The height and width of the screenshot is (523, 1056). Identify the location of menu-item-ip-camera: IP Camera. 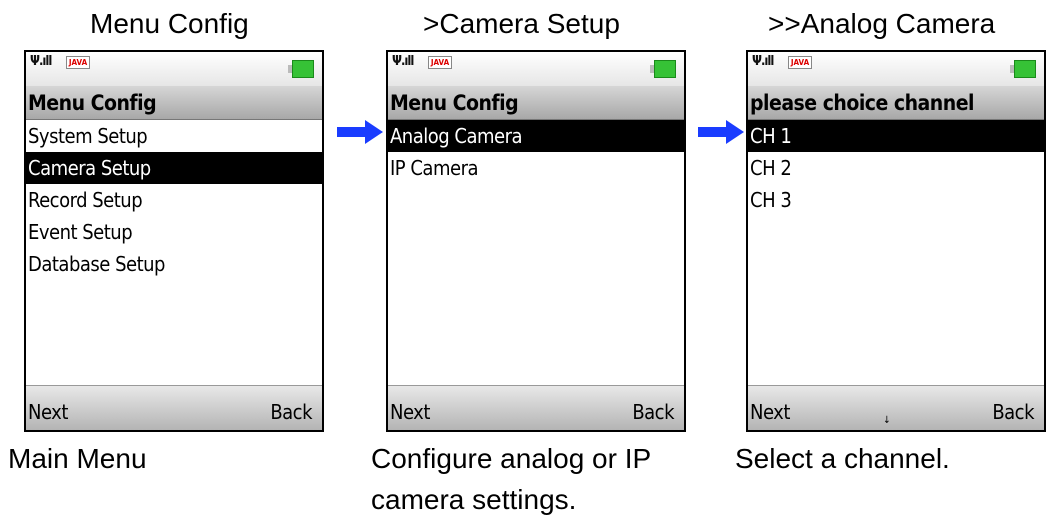
(536, 168).